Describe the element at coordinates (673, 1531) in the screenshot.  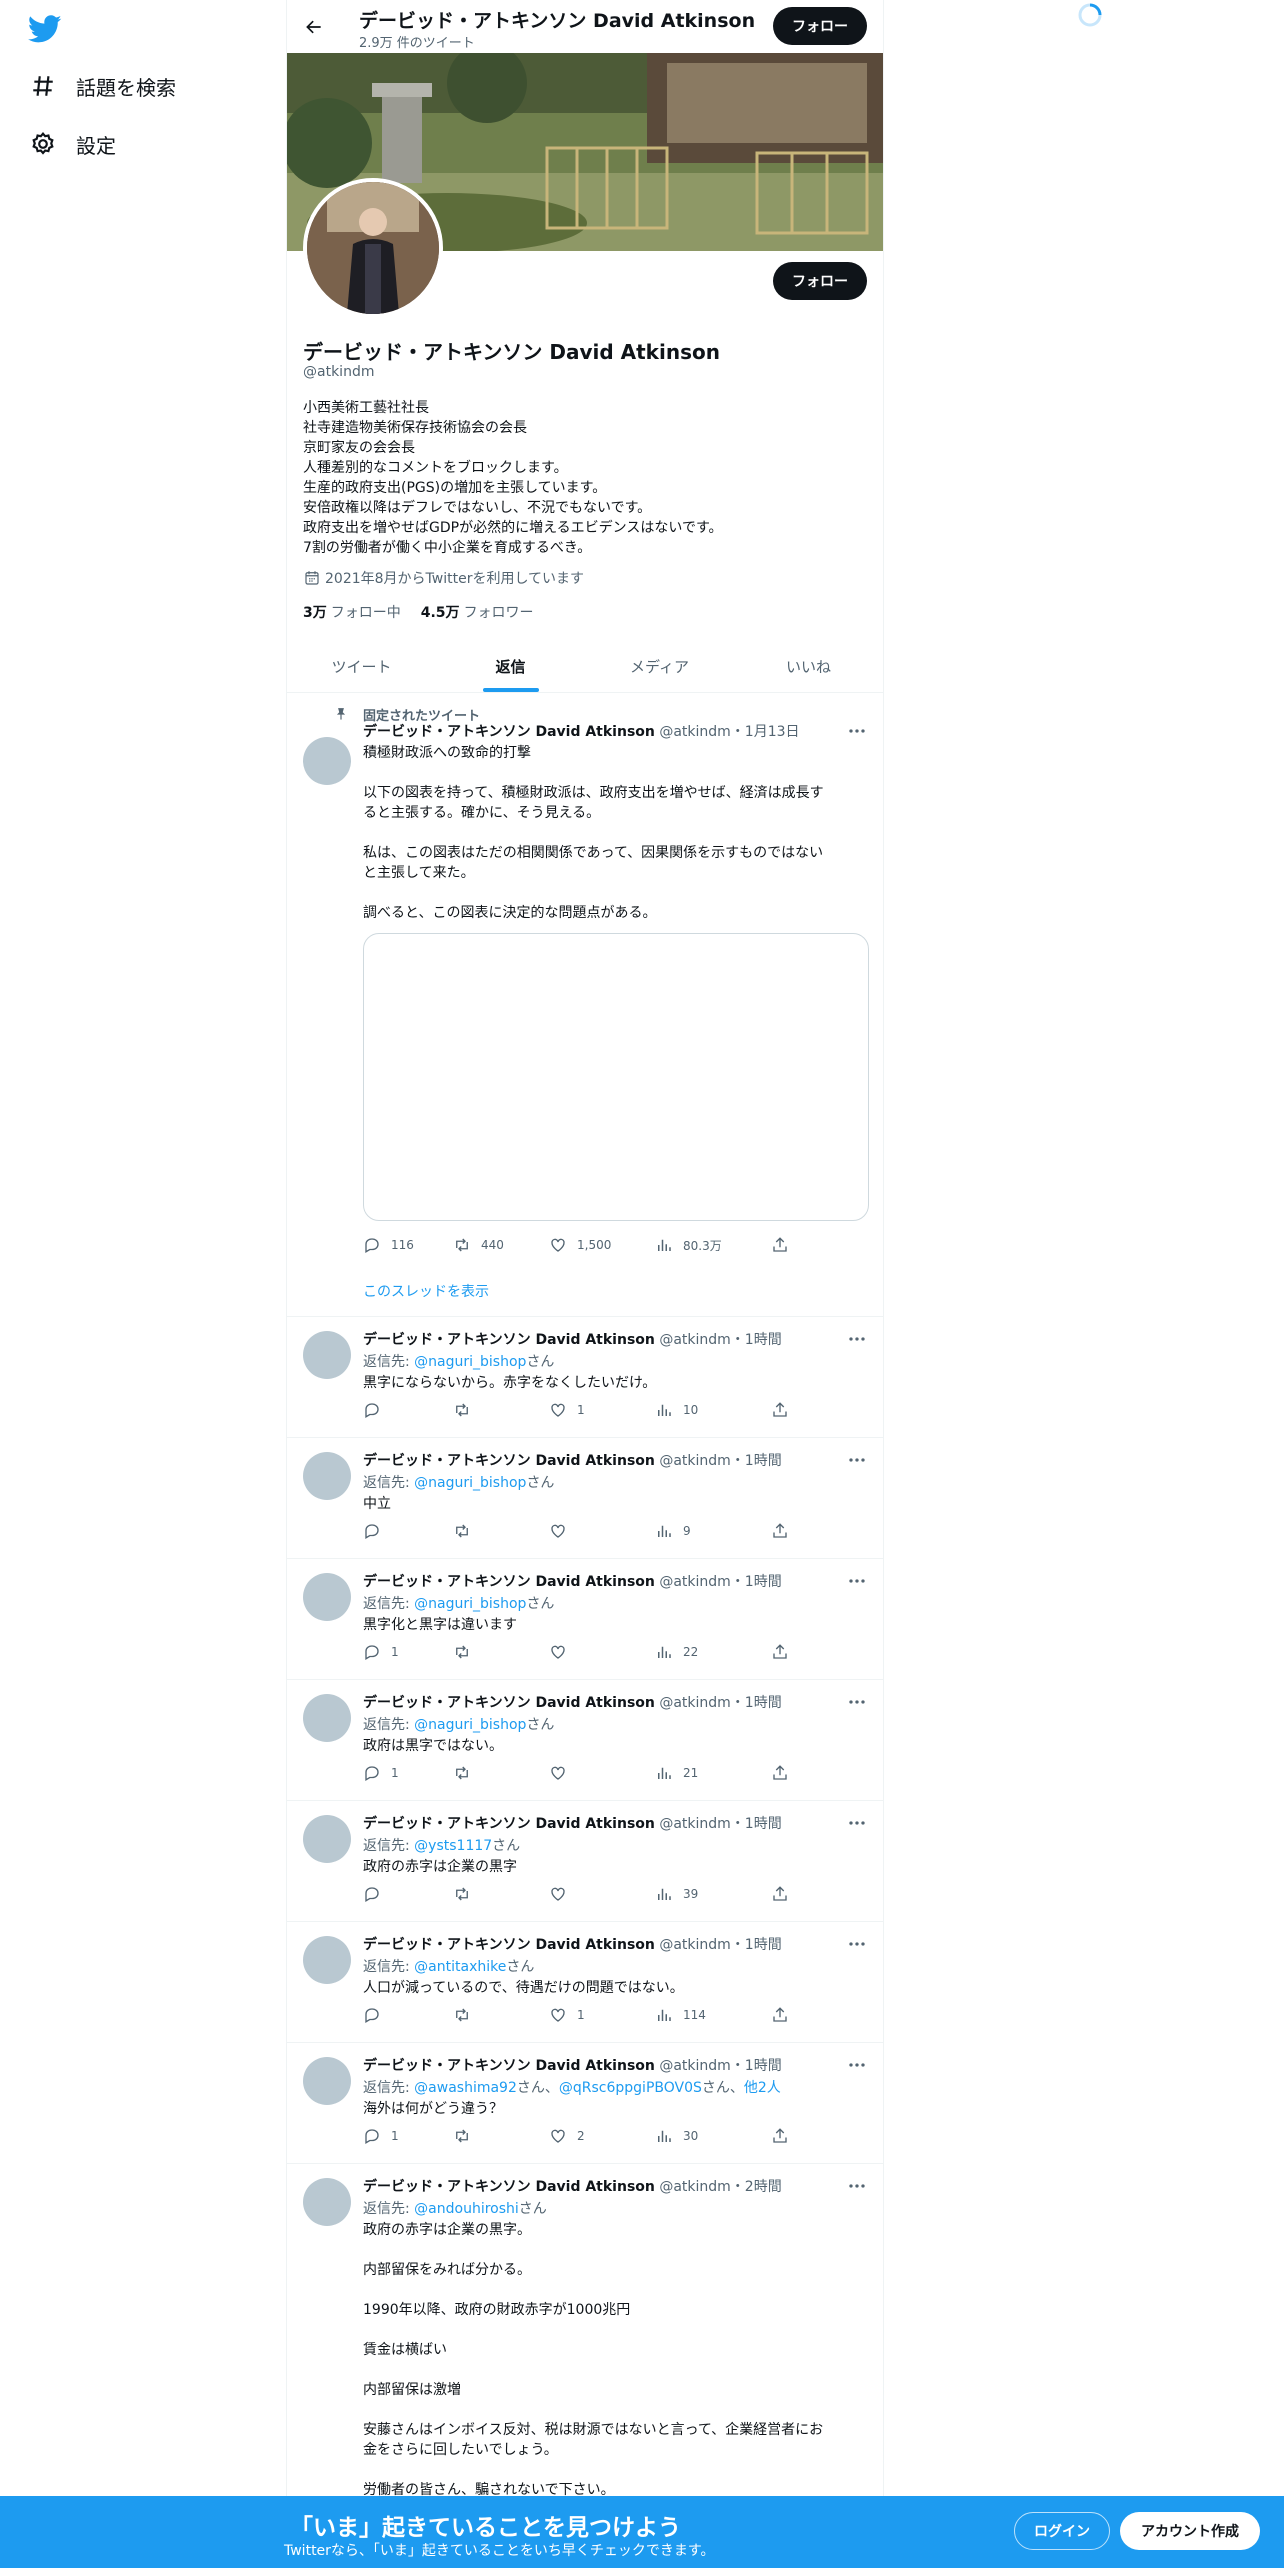
I see `views-button: 9` at that location.